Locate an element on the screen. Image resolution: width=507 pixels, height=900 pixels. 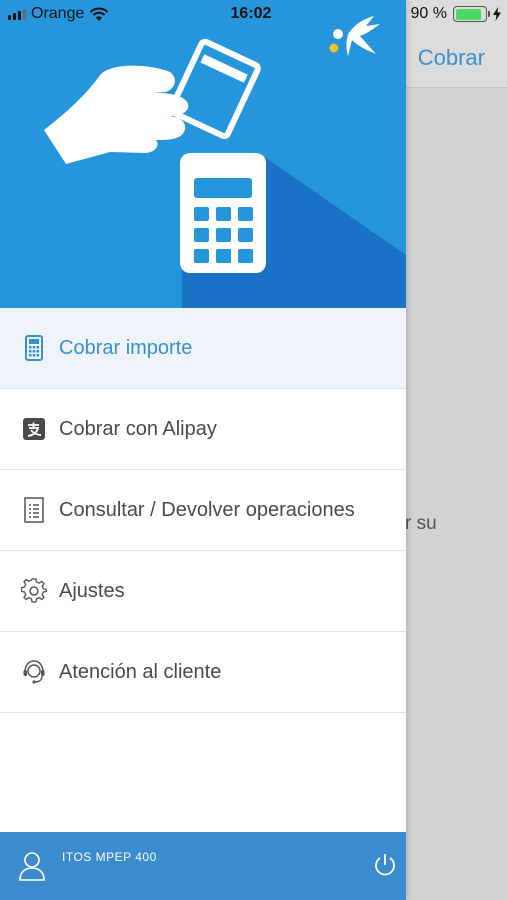
menu-item-label: Atención al cliente is located at coordinates (140, 671).